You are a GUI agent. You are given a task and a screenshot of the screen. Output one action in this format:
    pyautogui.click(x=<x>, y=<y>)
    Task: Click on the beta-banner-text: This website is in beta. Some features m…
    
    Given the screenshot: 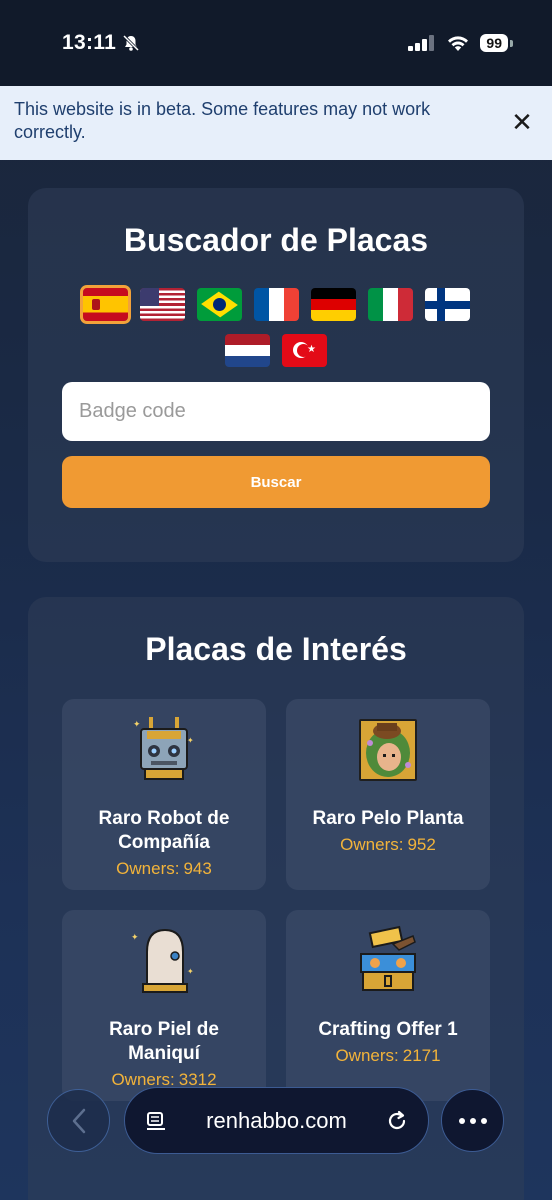 What is the action you would take?
    pyautogui.click(x=222, y=120)
    